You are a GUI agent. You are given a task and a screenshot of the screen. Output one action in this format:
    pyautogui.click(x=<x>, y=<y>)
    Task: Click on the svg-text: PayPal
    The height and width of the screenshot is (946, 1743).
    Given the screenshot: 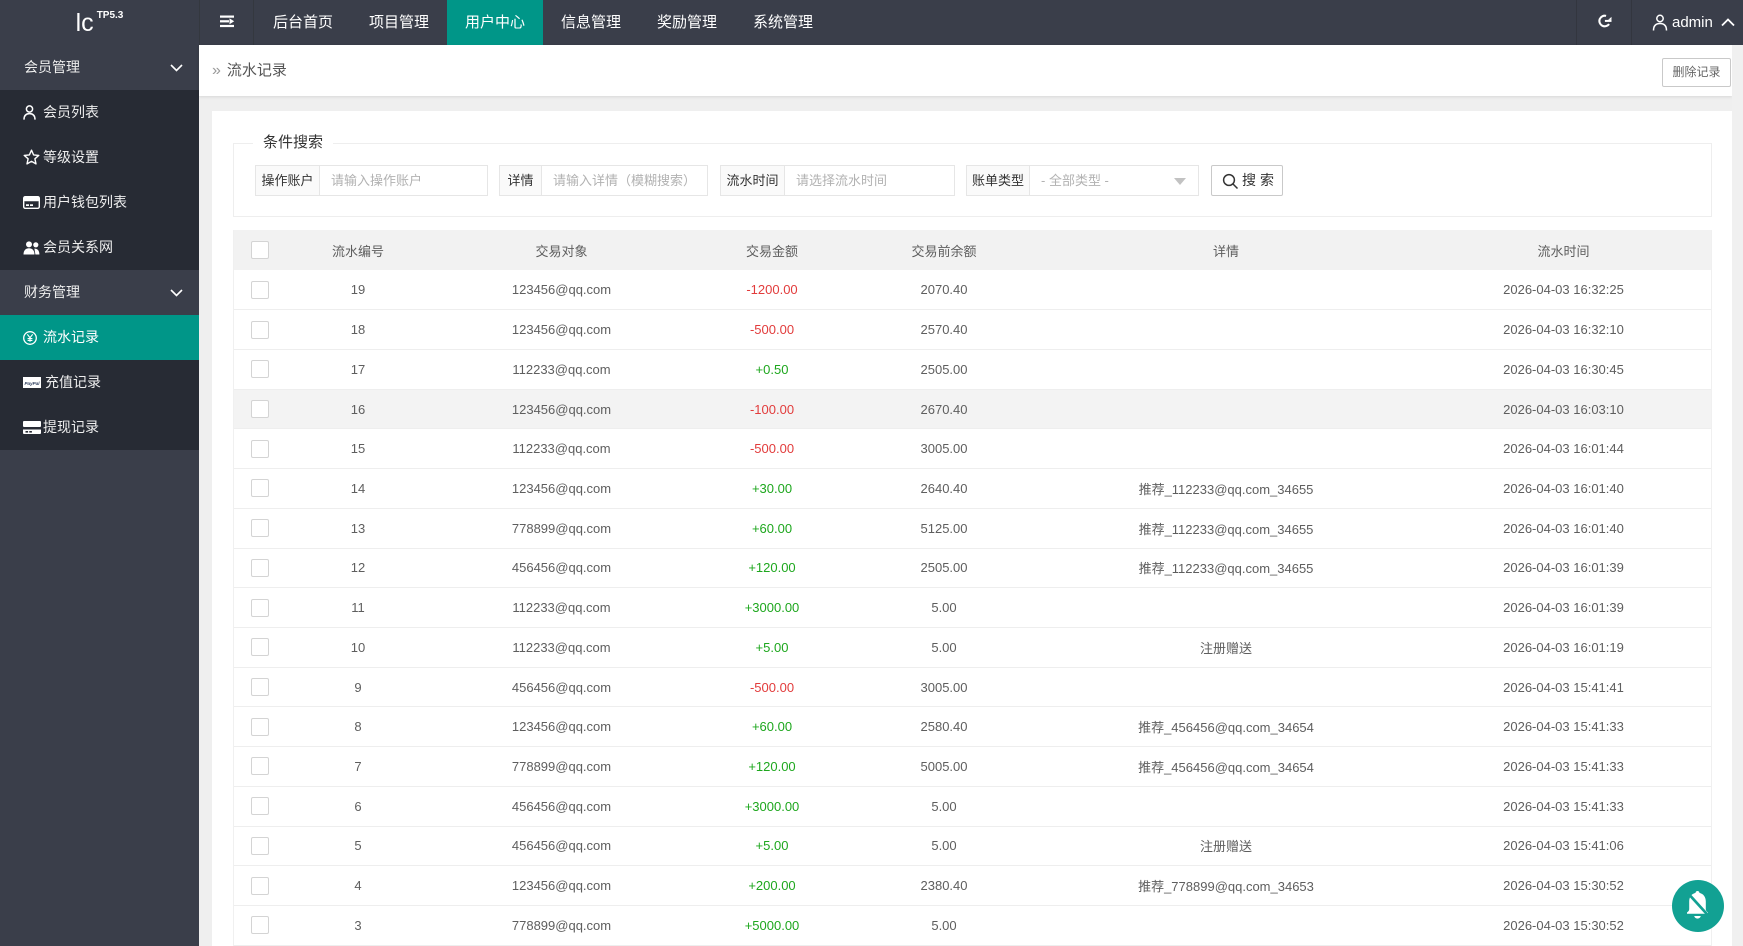 What is the action you would take?
    pyautogui.click(x=32, y=383)
    